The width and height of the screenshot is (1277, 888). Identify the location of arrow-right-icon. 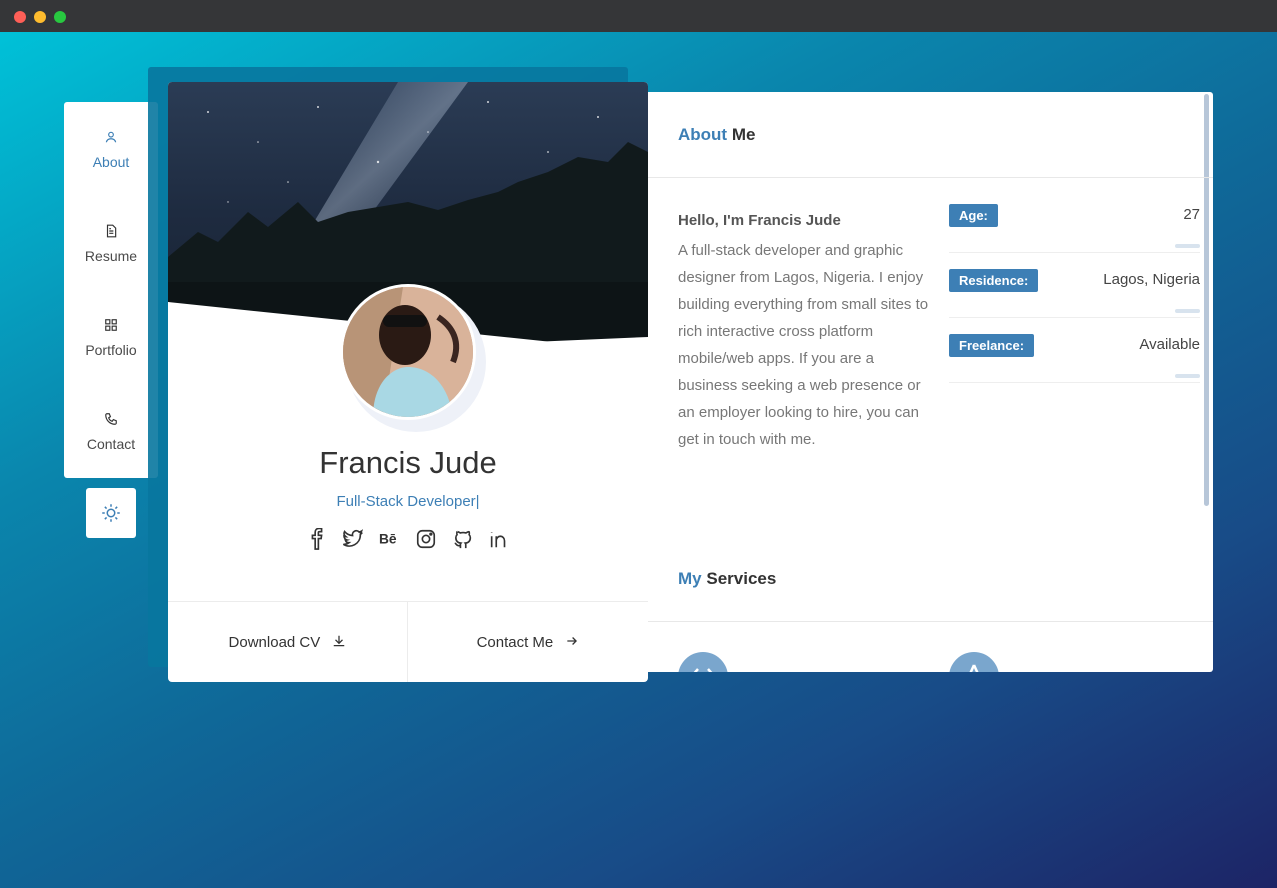
(572, 641).